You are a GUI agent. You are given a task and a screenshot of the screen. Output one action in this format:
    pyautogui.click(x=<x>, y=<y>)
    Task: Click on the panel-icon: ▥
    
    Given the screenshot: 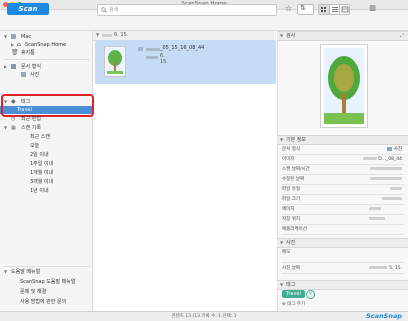 What is the action you would take?
    pyautogui.click(x=372, y=8)
    